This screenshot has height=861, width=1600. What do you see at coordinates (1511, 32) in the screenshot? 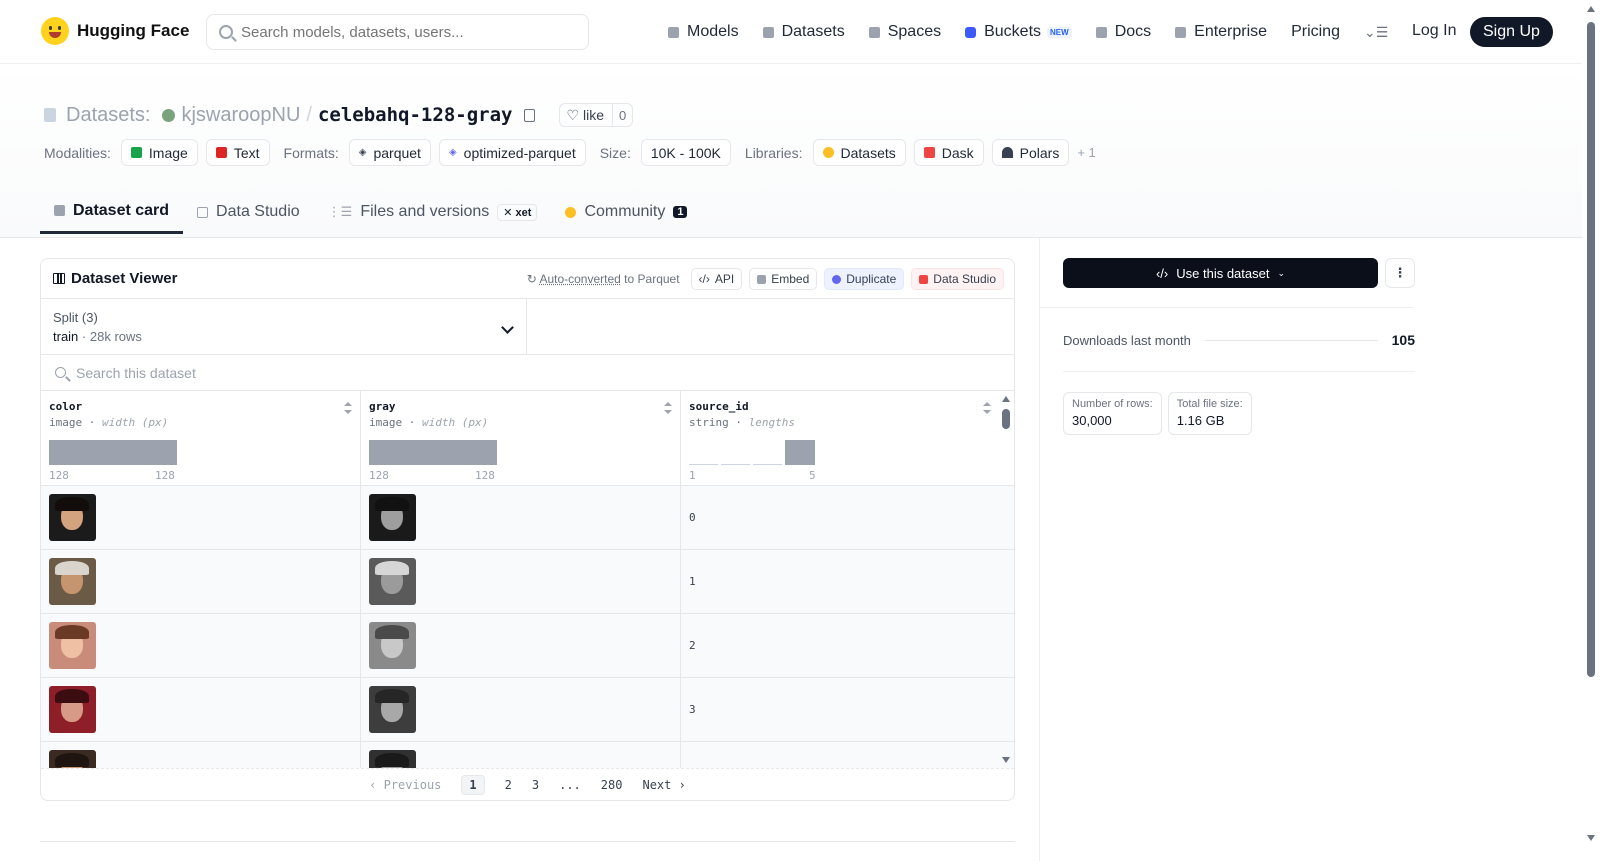
I see `signup-button: Sign Up` at bounding box center [1511, 32].